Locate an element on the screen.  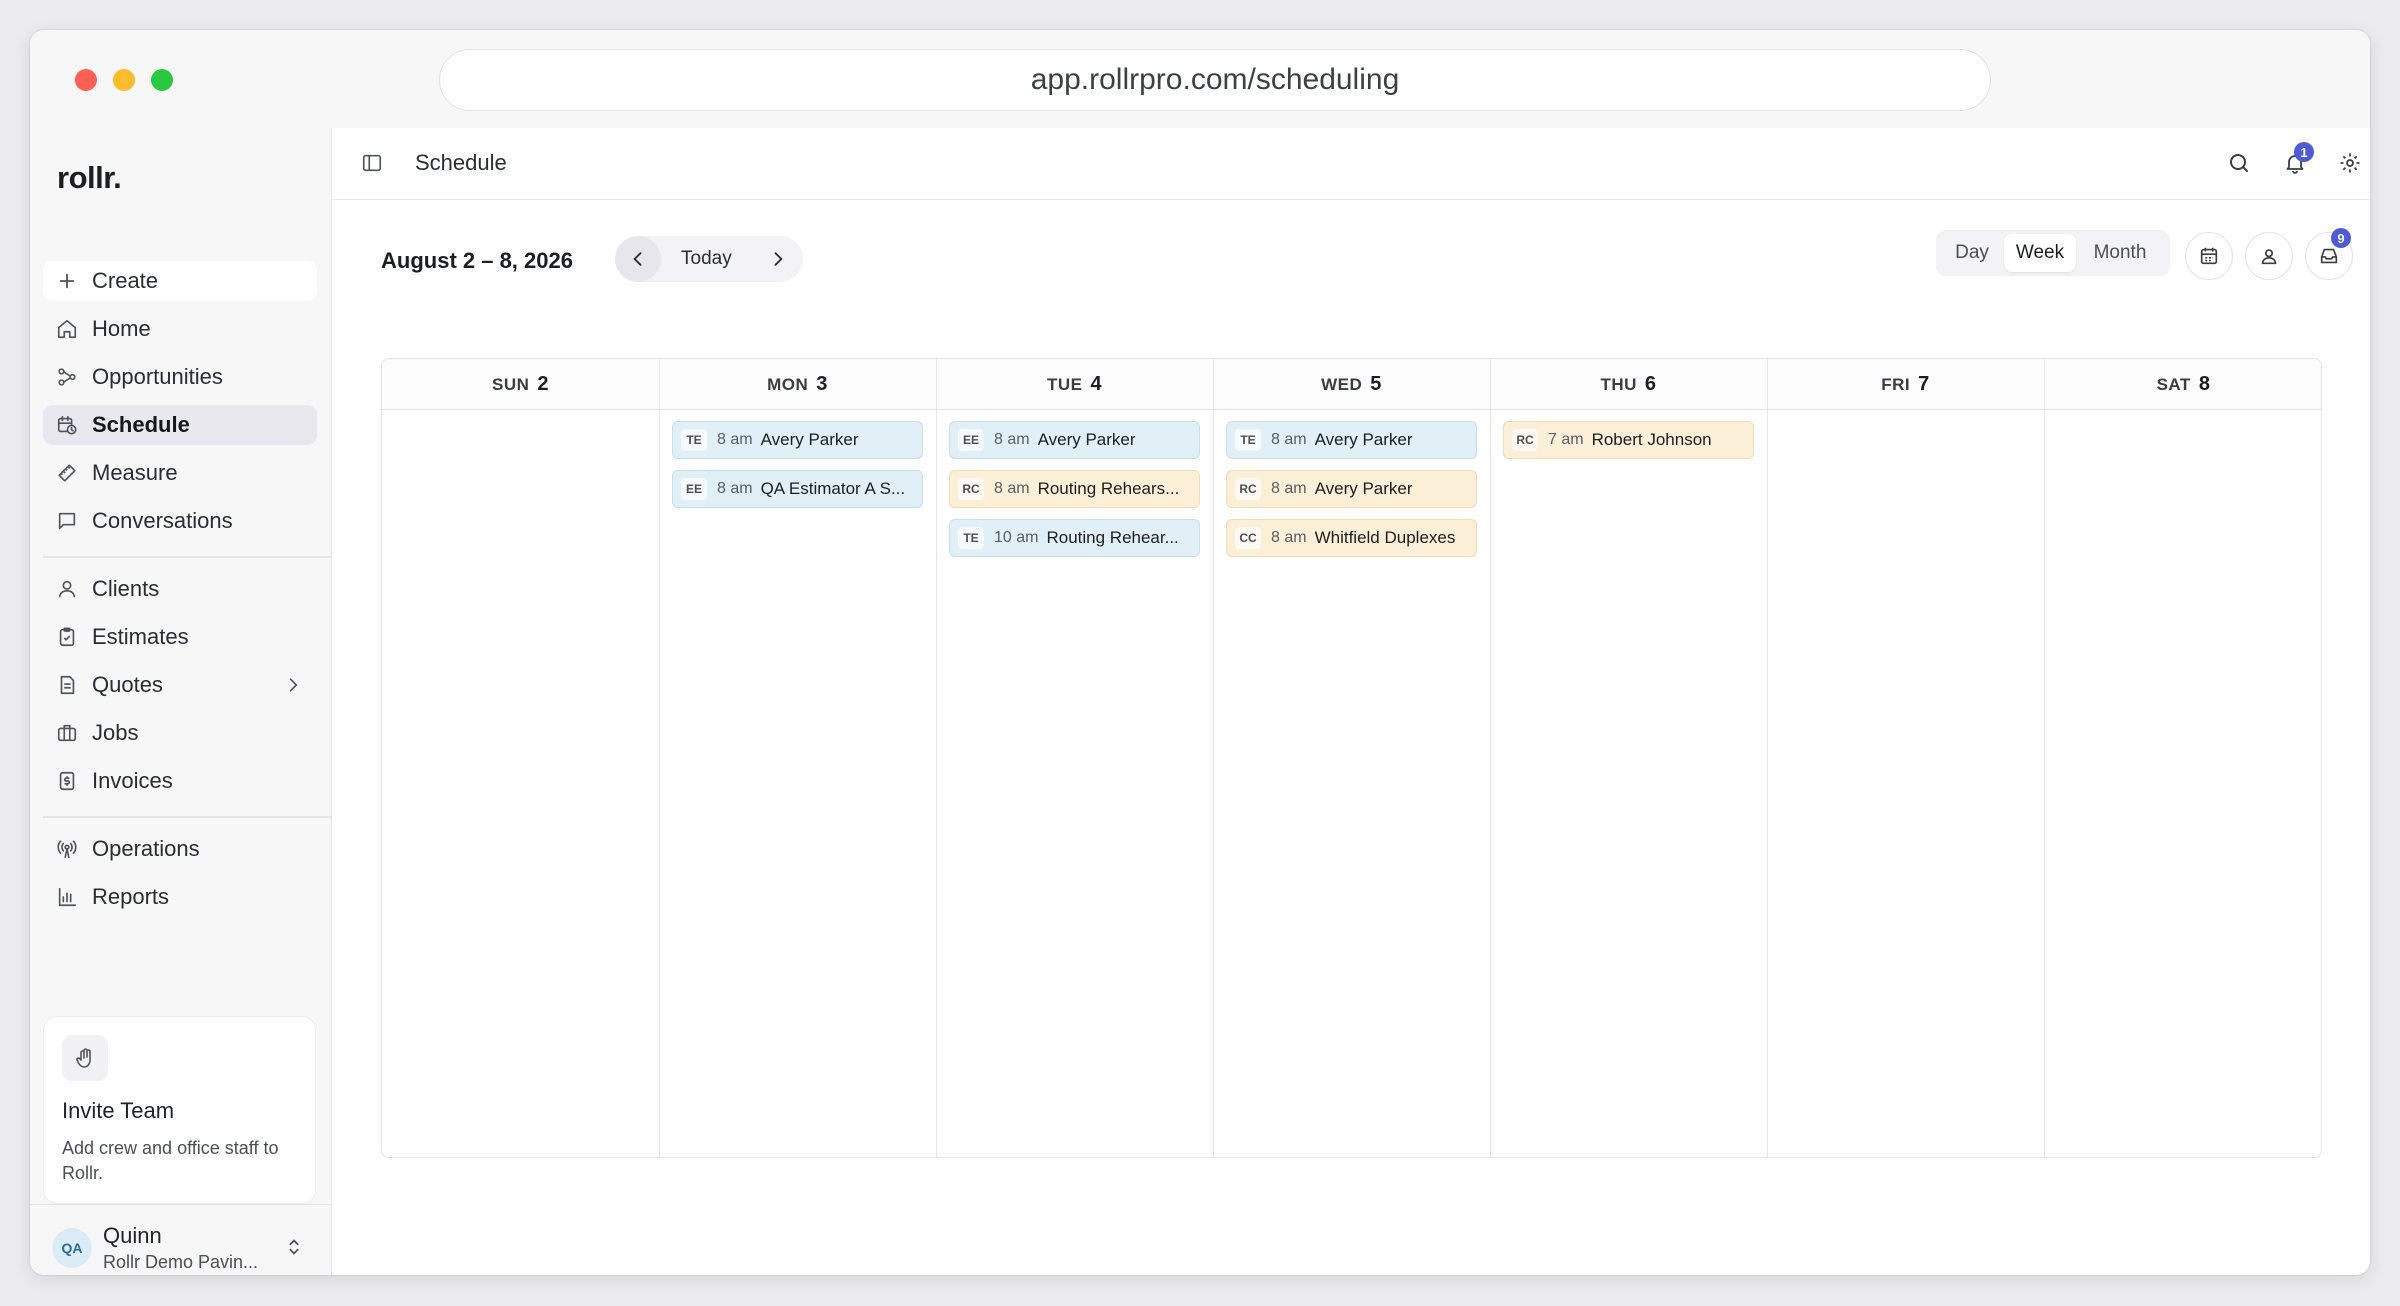
day-of-week: SAT is located at coordinates (2173, 384).